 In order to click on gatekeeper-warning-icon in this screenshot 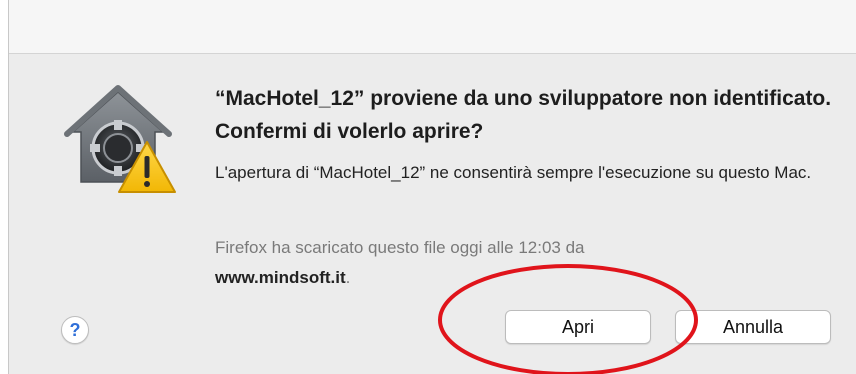, I will do `click(120, 139)`.